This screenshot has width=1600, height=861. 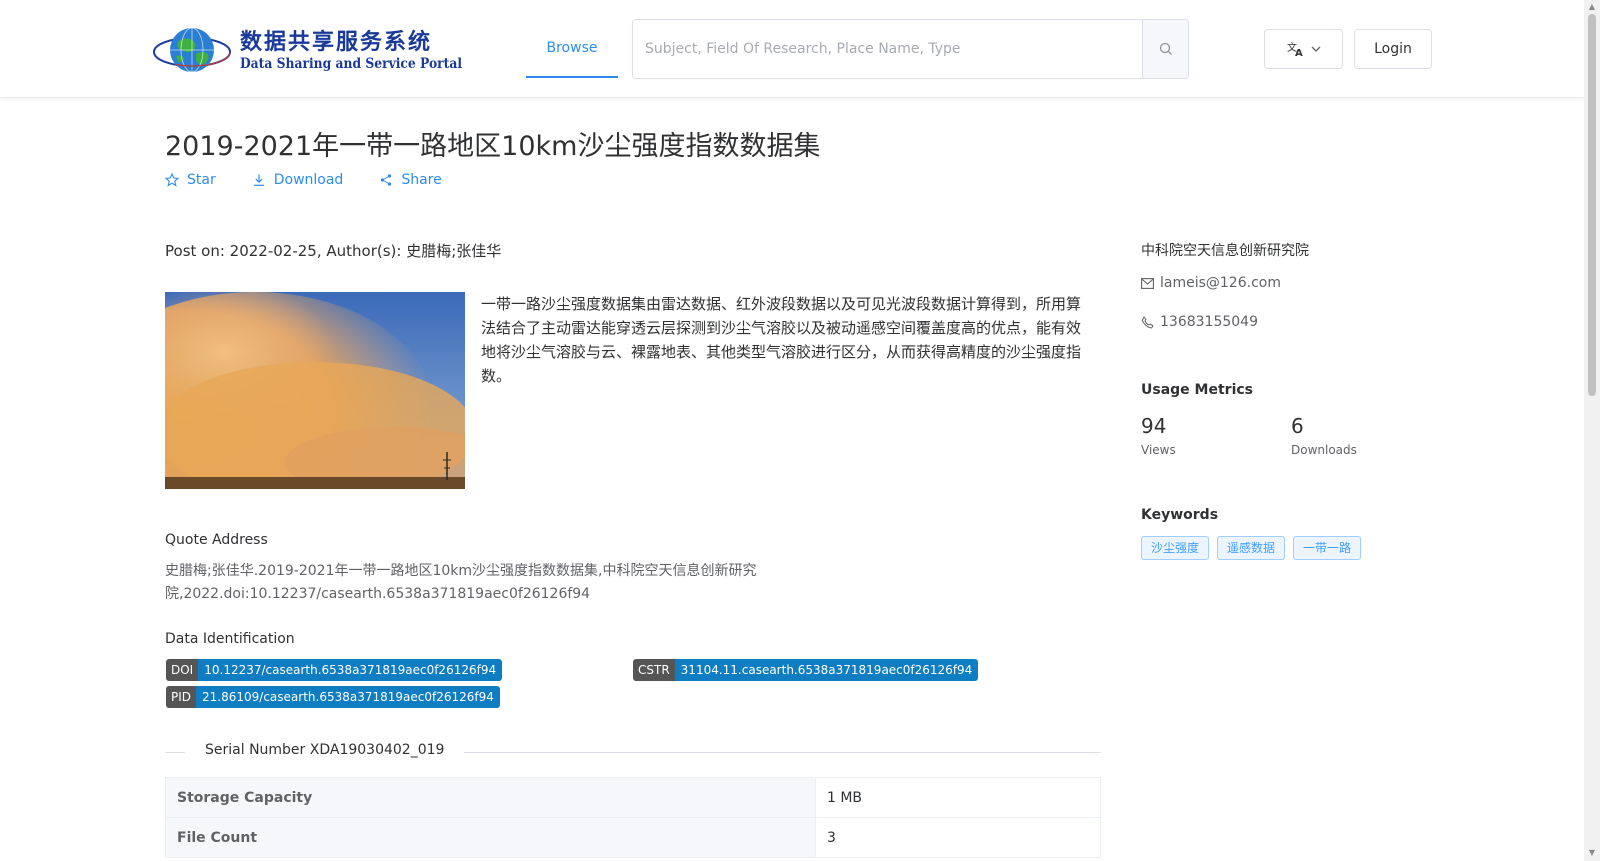 I want to click on views-count: 94, so click(x=1154, y=426).